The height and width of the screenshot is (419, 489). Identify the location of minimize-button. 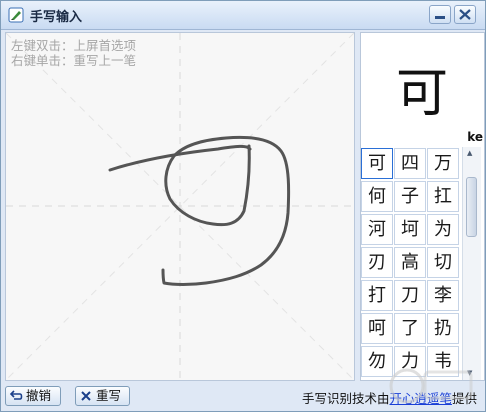
(440, 14).